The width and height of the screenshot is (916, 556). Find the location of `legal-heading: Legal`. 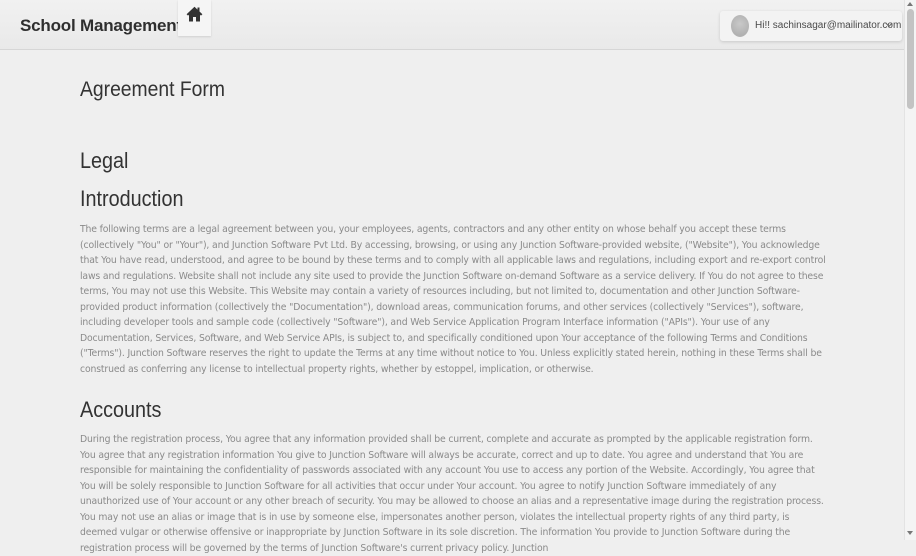

legal-heading: Legal is located at coordinates (104, 160).